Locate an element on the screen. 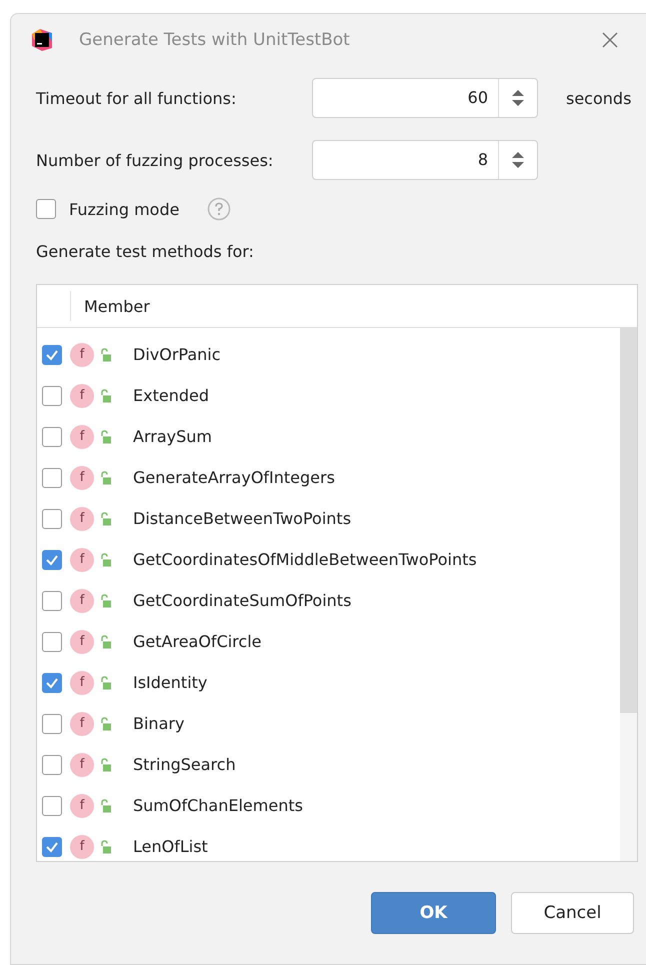 The width and height of the screenshot is (646, 965). member-name: LenOfList is located at coordinates (170, 846).